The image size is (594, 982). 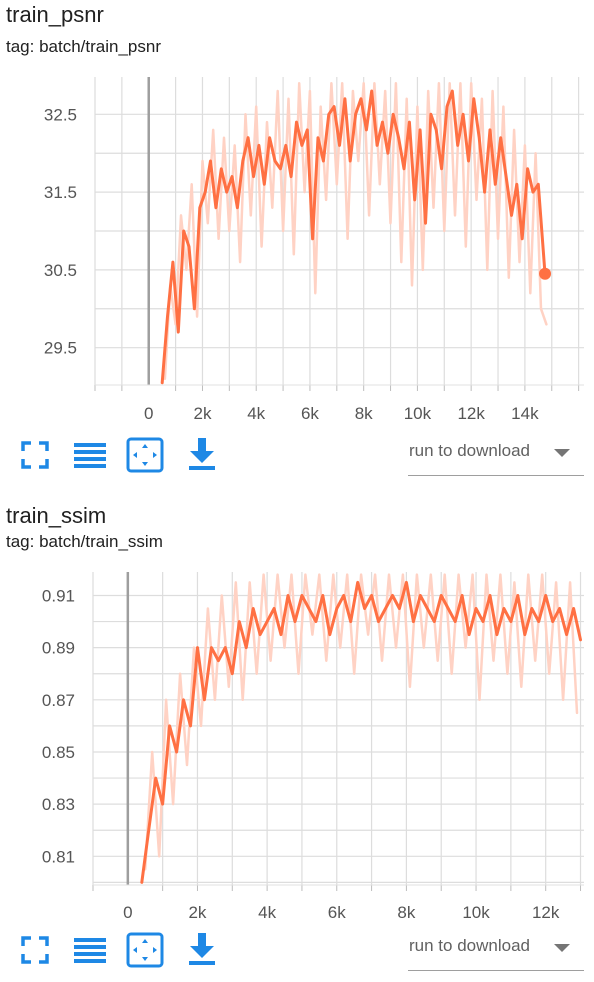 I want to click on x-axis: 0 2k 4k 6k 8k 10k 12k 14k, so click(x=339, y=403).